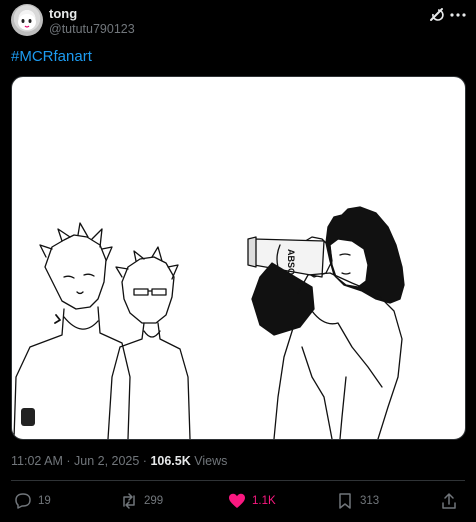  Describe the element at coordinates (32, 501) in the screenshot. I see `reply-button: 19` at that location.